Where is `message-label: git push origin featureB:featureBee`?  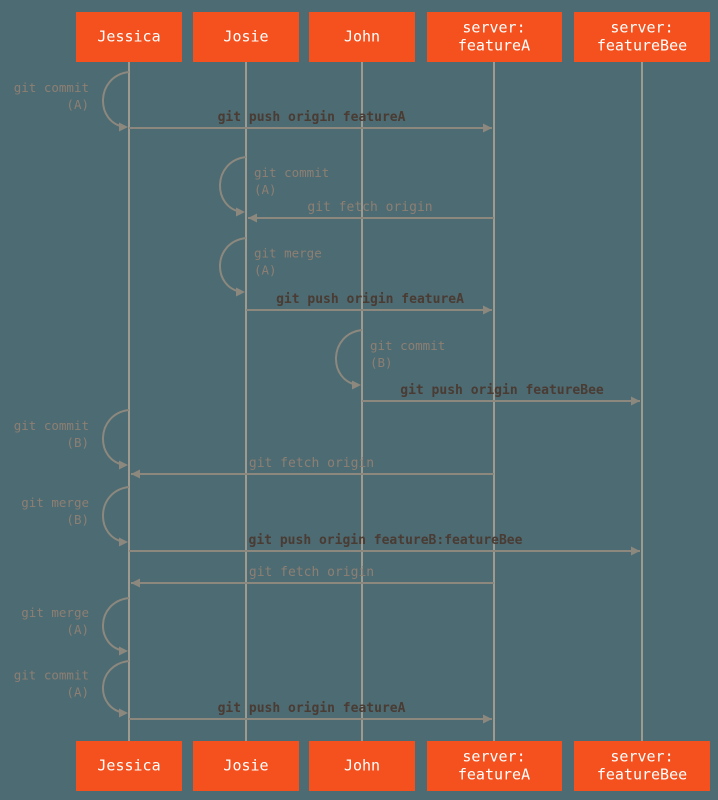
message-label: git push origin featureB:featureBee is located at coordinates (386, 540).